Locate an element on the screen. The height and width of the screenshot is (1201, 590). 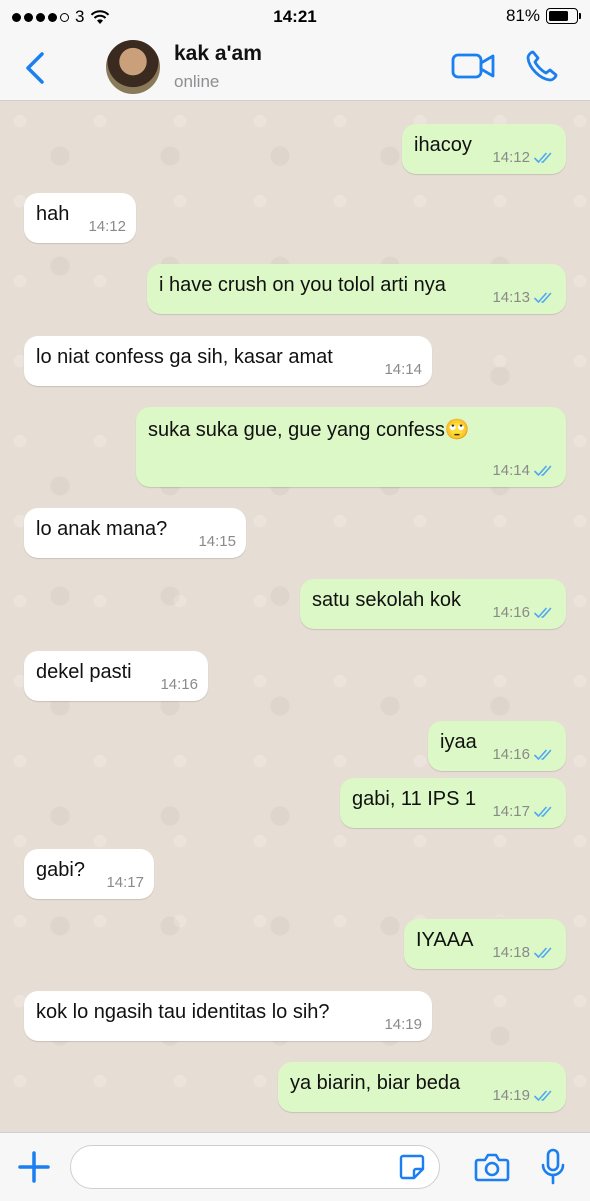
composer-bar is located at coordinates (295, 1166).